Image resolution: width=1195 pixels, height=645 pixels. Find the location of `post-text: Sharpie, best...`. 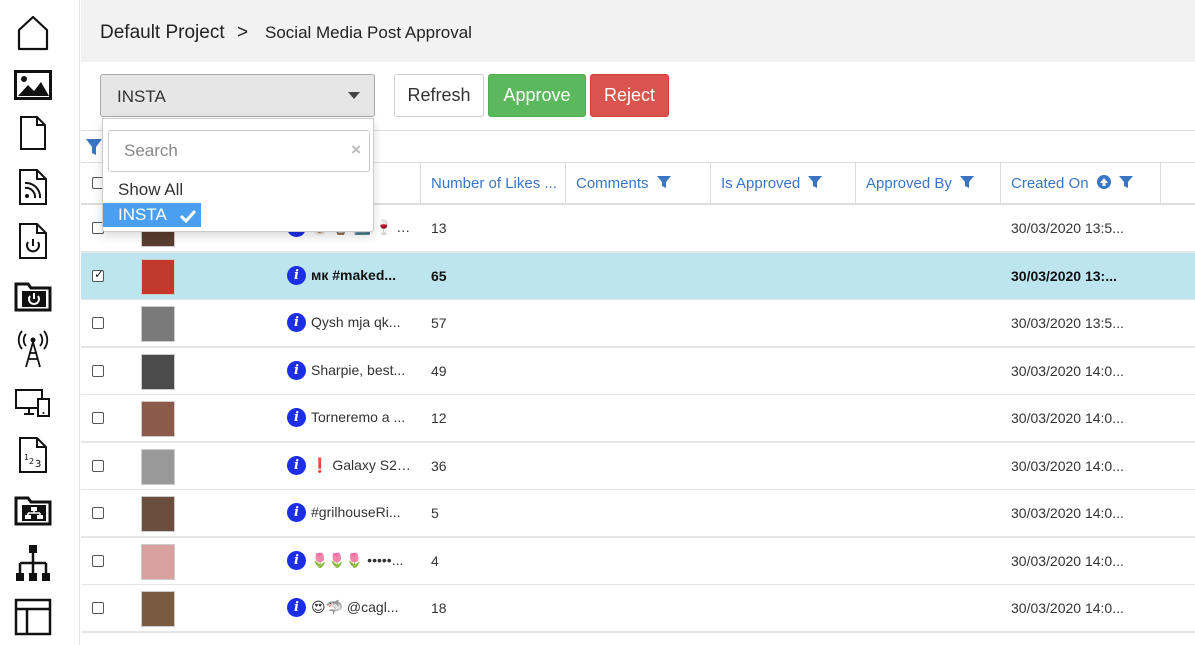

post-text: Sharpie, best... is located at coordinates (358, 369).